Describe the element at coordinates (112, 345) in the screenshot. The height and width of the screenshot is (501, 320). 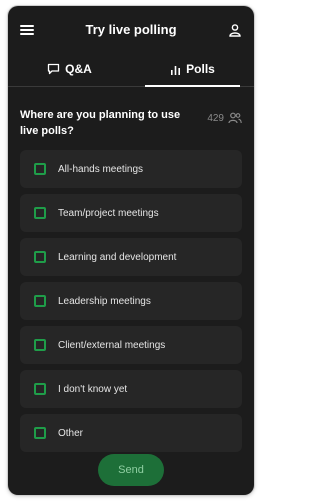
I see `option-label: Client/external meetings` at that location.